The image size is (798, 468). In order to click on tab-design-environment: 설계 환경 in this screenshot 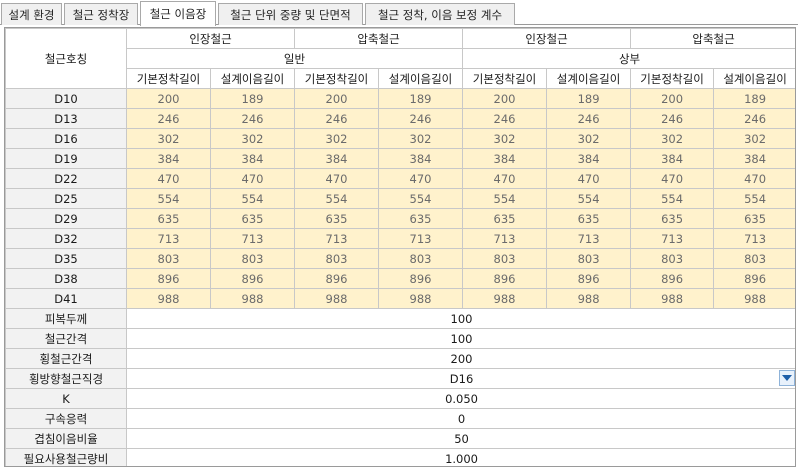, I will do `click(31, 14)`.